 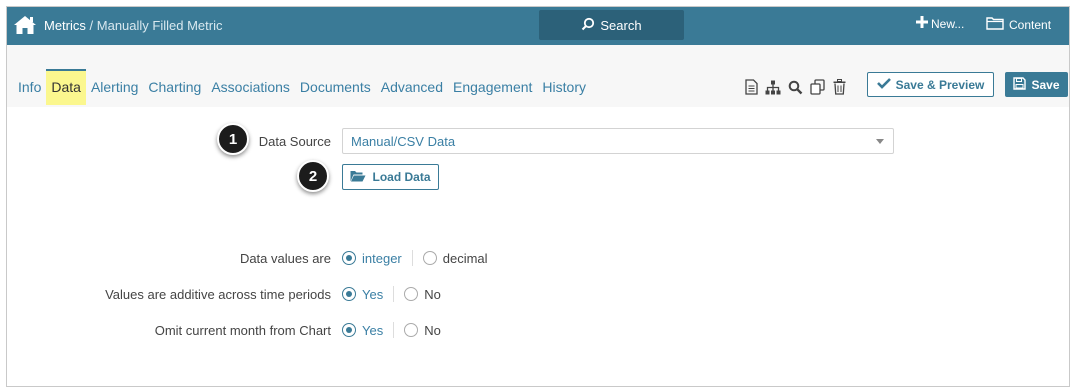 I want to click on save-label: Save, so click(x=1045, y=84).